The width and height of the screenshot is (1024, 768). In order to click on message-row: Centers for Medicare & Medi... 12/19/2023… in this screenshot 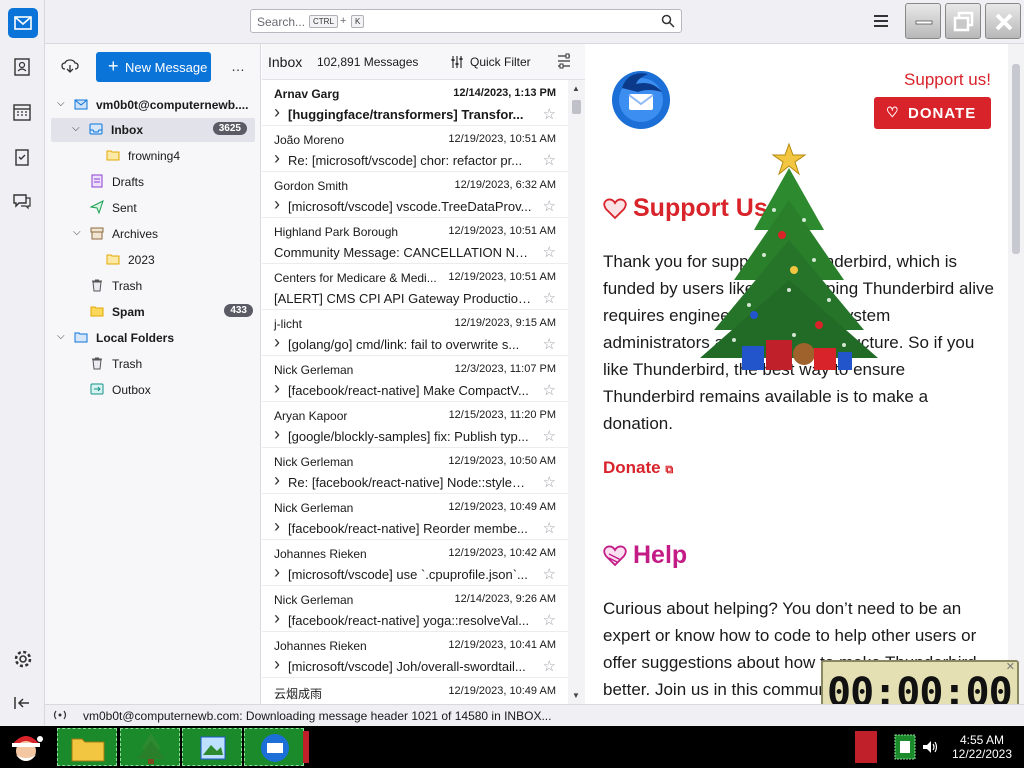, I will do `click(415, 287)`.